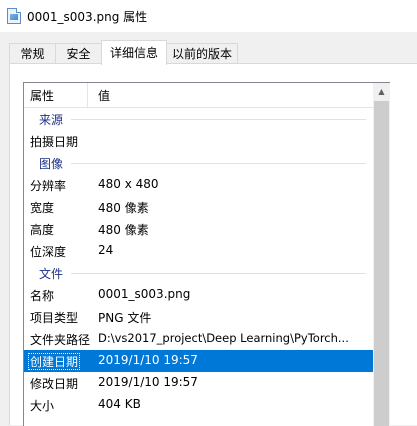  What do you see at coordinates (199, 207) in the screenshot?
I see `list-item-width: 宽度 480 像素` at bounding box center [199, 207].